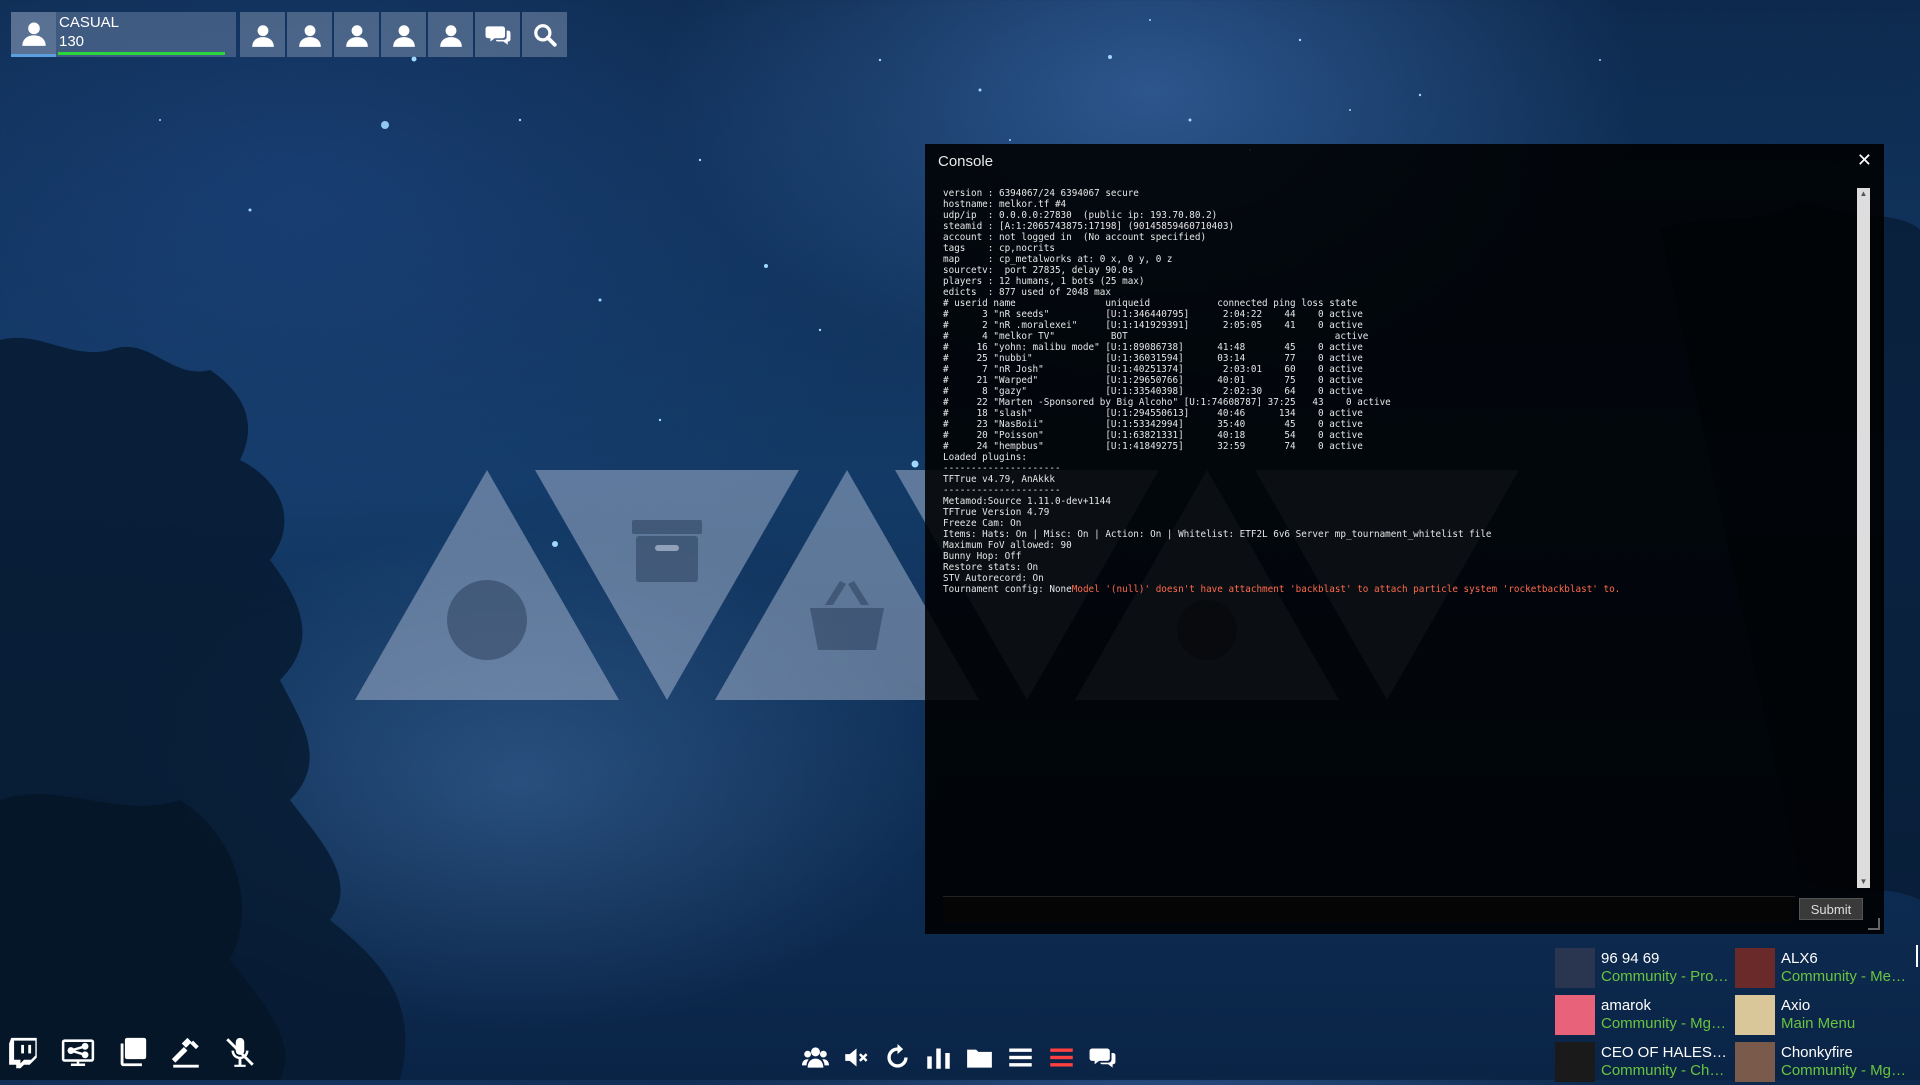 This screenshot has width=1920, height=1085. I want to click on friend-name: amarok, so click(1626, 1005).